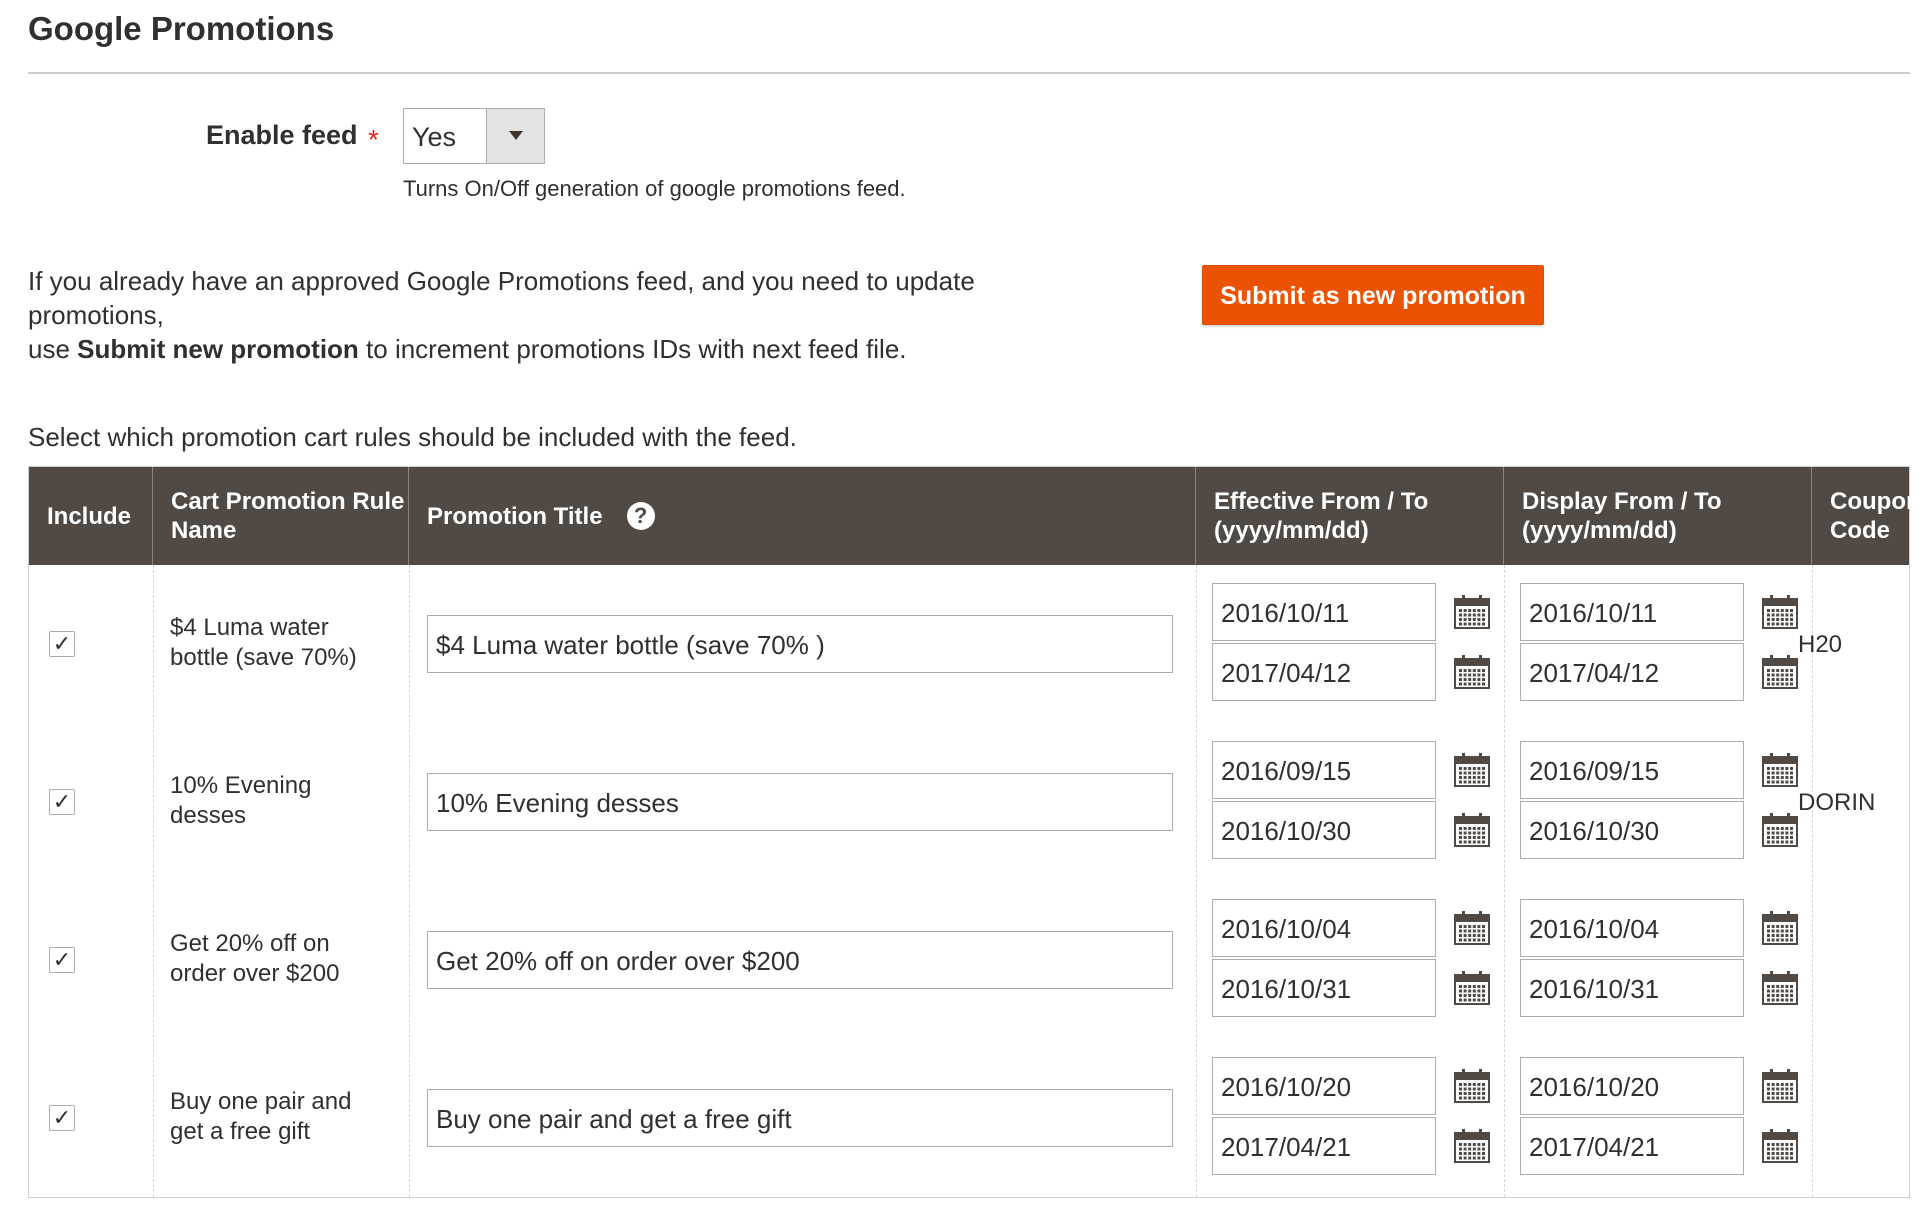  What do you see at coordinates (969, 73) in the screenshot?
I see `title-divider` at bounding box center [969, 73].